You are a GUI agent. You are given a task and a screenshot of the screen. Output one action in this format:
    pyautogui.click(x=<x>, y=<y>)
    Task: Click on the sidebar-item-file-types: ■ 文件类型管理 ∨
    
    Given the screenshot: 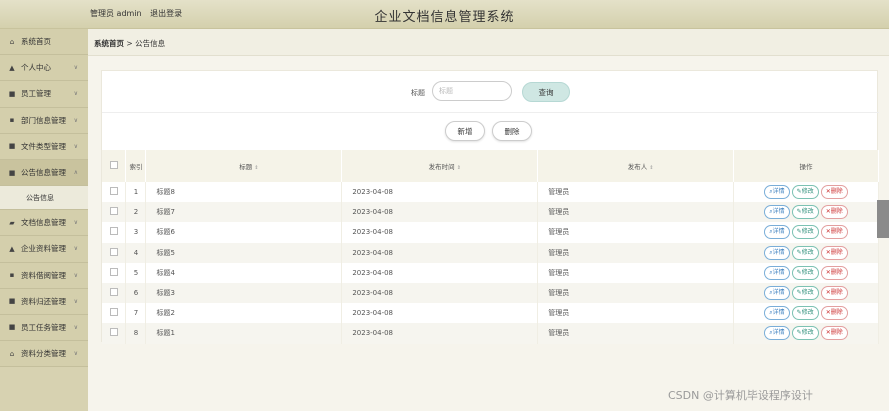 What is the action you would take?
    pyautogui.click(x=44, y=146)
    